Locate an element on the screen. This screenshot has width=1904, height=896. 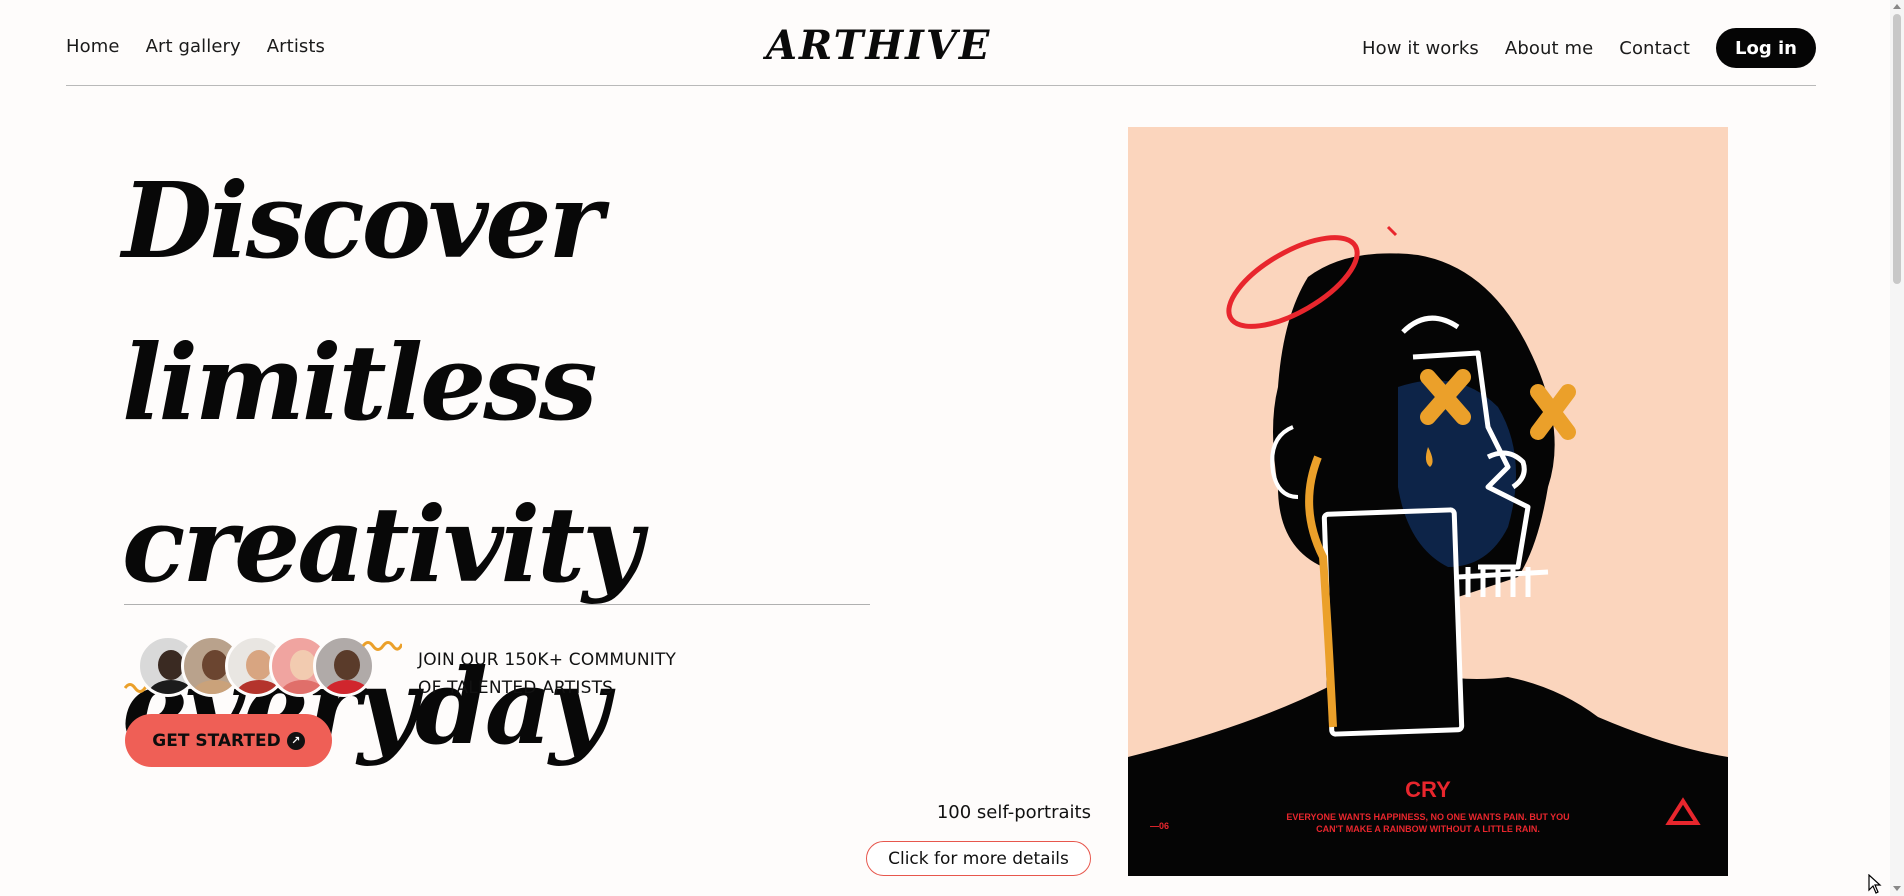
community-line-1: JOIN OUR 150K+ COMMUNITY is located at coordinates (547, 660).